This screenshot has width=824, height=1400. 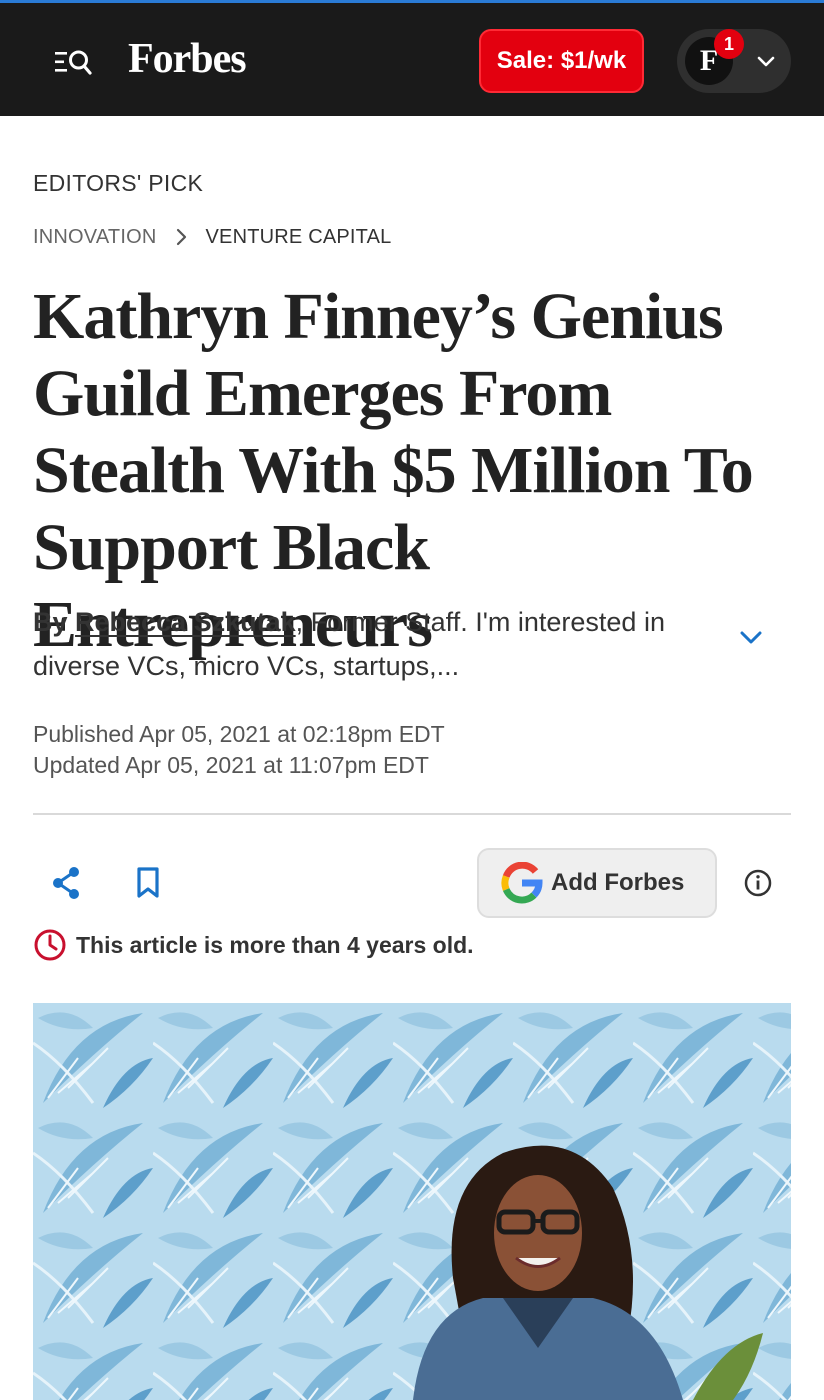 What do you see at coordinates (758, 883) in the screenshot?
I see `info-icon` at bounding box center [758, 883].